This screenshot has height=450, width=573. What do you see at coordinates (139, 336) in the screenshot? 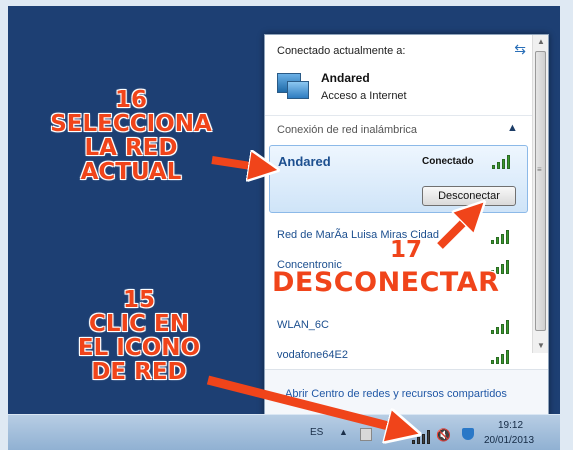
I see `annotation-step-15: 15 CLIC EN EL ICONO DE RED` at bounding box center [139, 336].